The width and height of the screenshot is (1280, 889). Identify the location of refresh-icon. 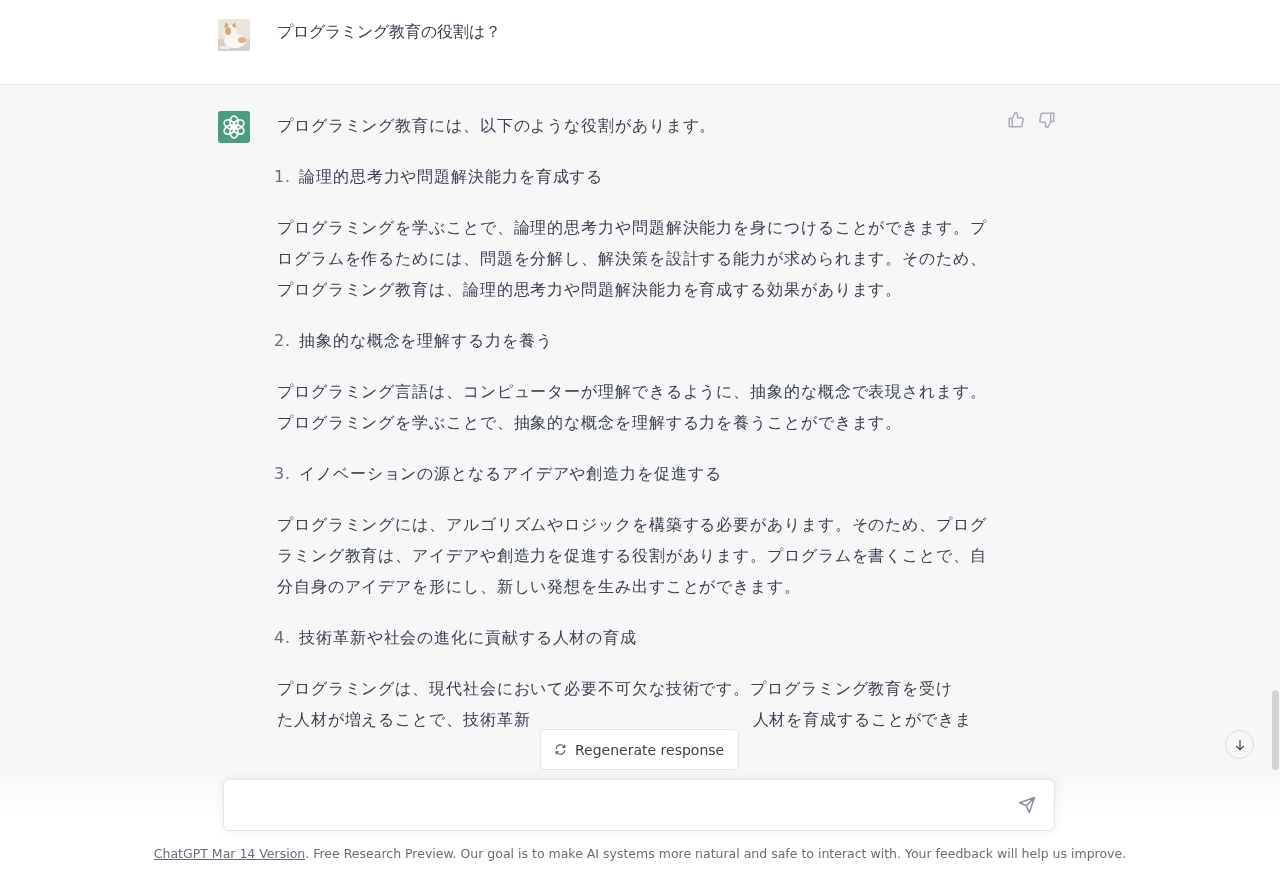
(560, 749).